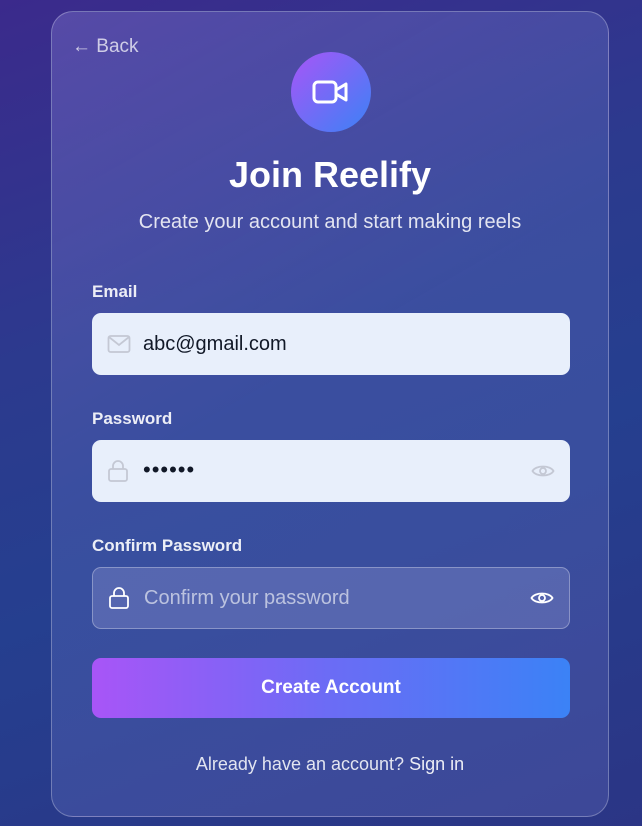  I want to click on password-value: ••••••, so click(169, 469).